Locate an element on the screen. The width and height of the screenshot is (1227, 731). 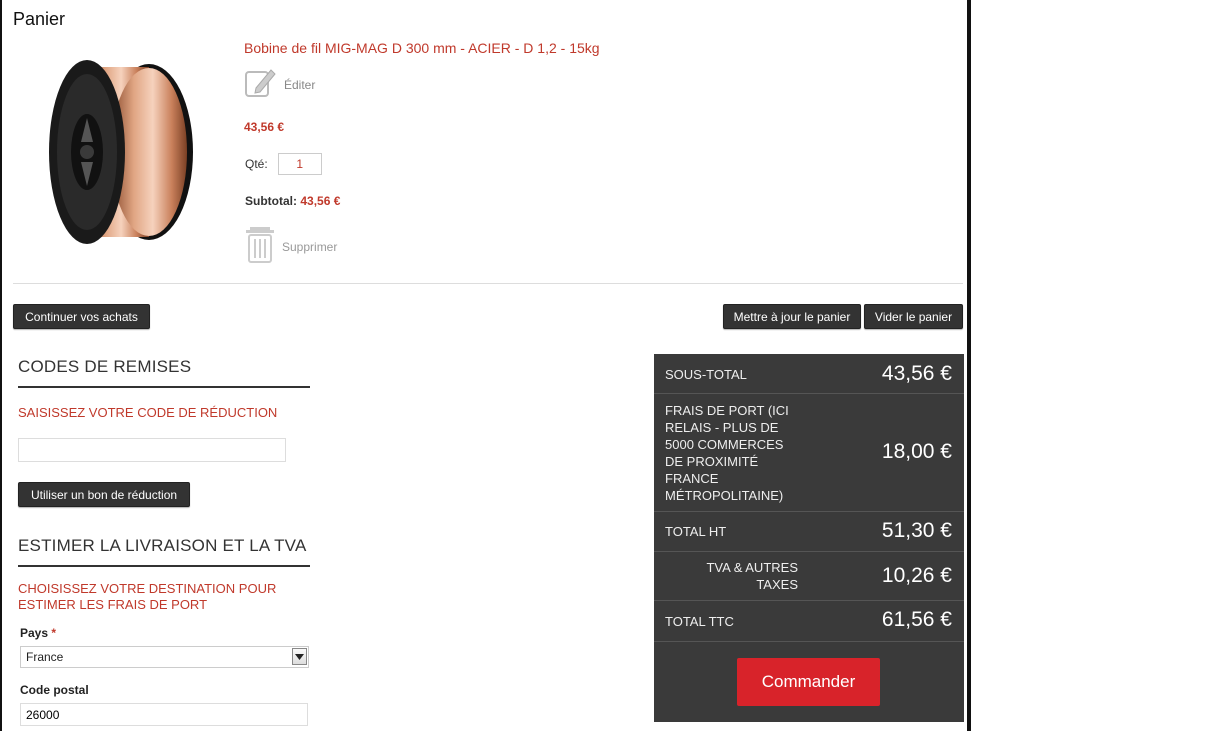
quantity-group: Qté: is located at coordinates (283, 164).